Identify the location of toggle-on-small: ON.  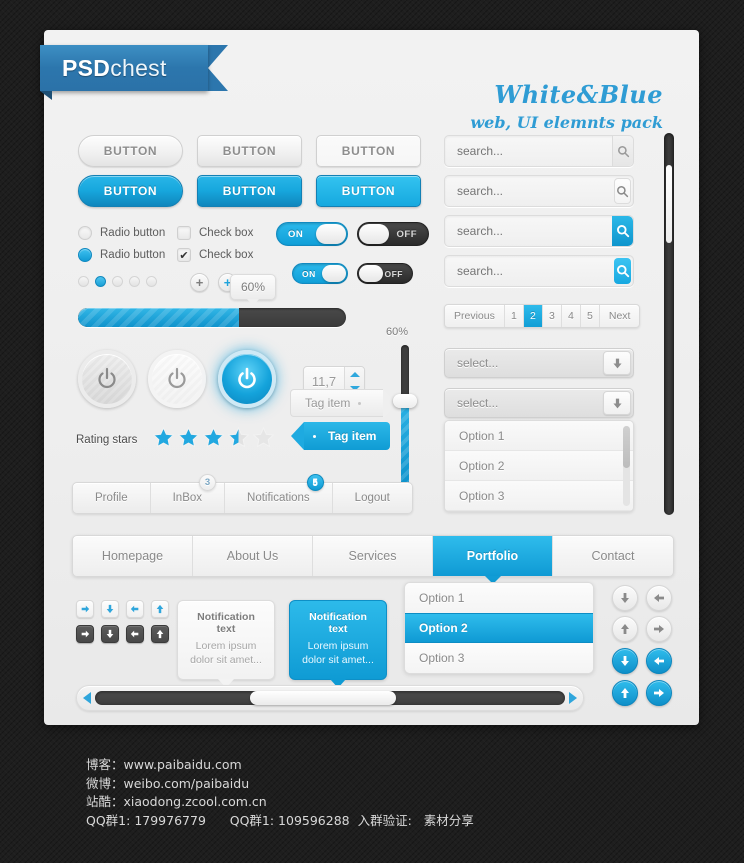
(320, 273).